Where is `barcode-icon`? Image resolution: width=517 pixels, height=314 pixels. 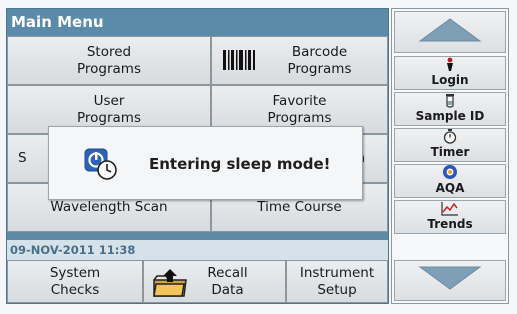 barcode-icon is located at coordinates (240, 62).